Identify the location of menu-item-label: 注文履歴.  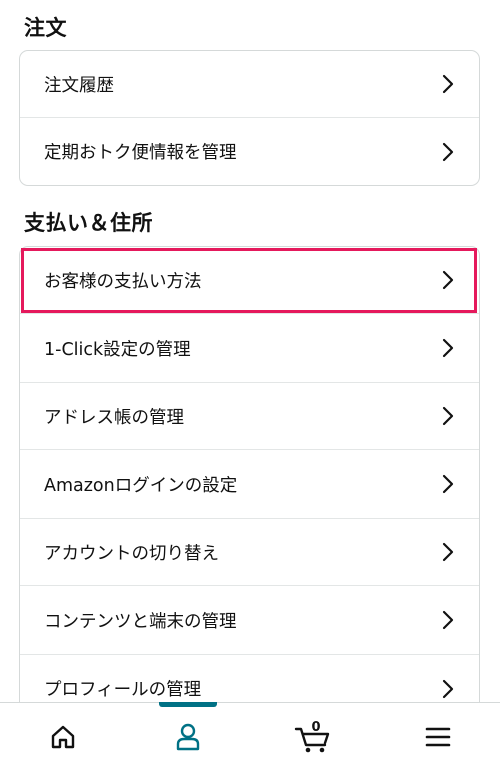
(79, 85).